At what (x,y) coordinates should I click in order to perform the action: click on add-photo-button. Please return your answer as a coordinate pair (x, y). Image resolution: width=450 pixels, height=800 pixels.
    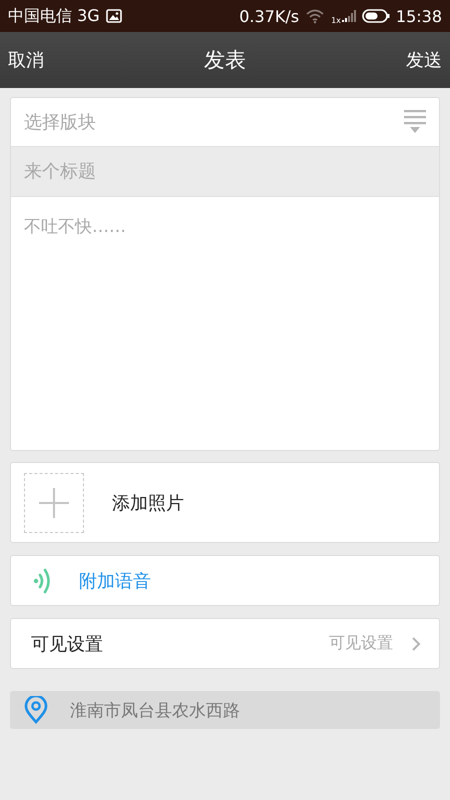
    Looking at the image, I should click on (54, 502).